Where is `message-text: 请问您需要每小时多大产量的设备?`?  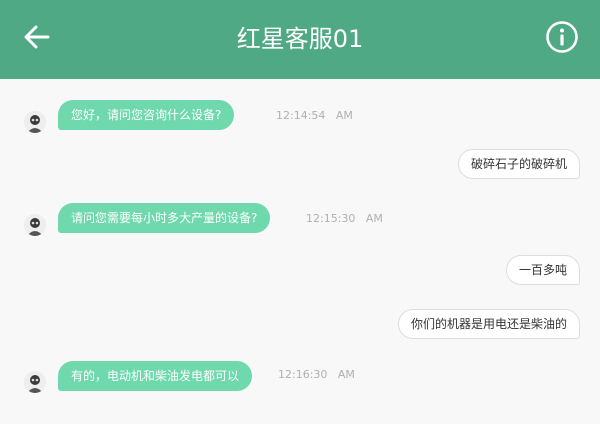 message-text: 请问您需要每小时多大产量的设备? is located at coordinates (164, 218).